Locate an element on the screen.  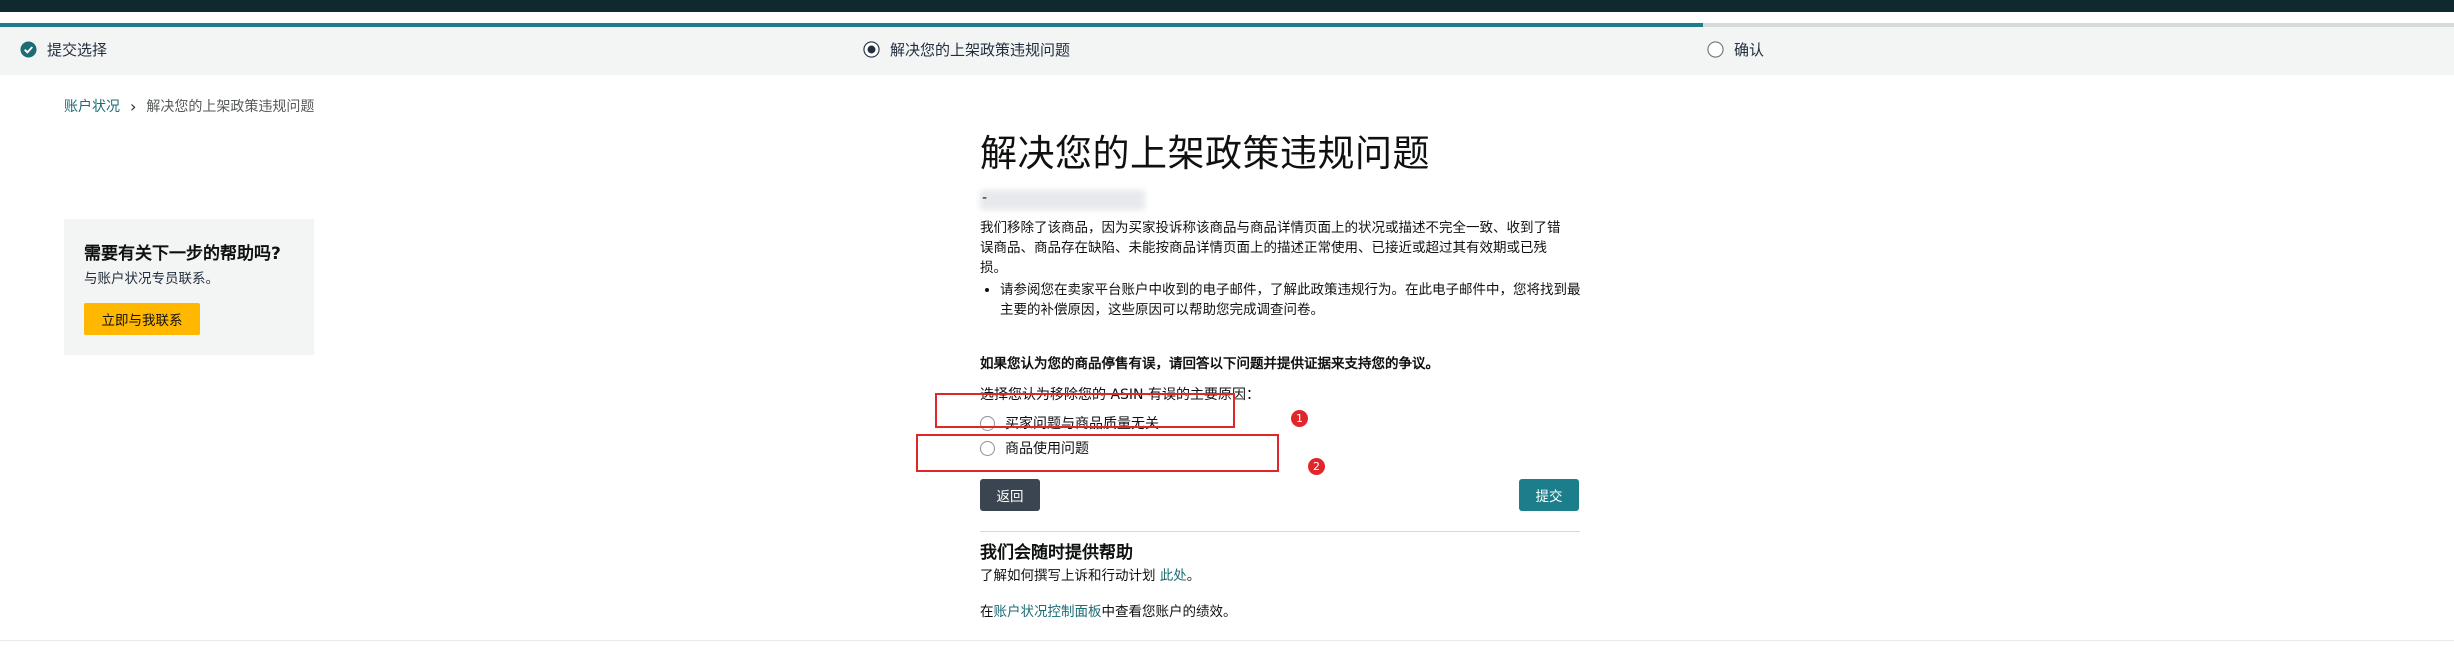
breadcrumb-account-health-link: 账户状况 is located at coordinates (92, 106).